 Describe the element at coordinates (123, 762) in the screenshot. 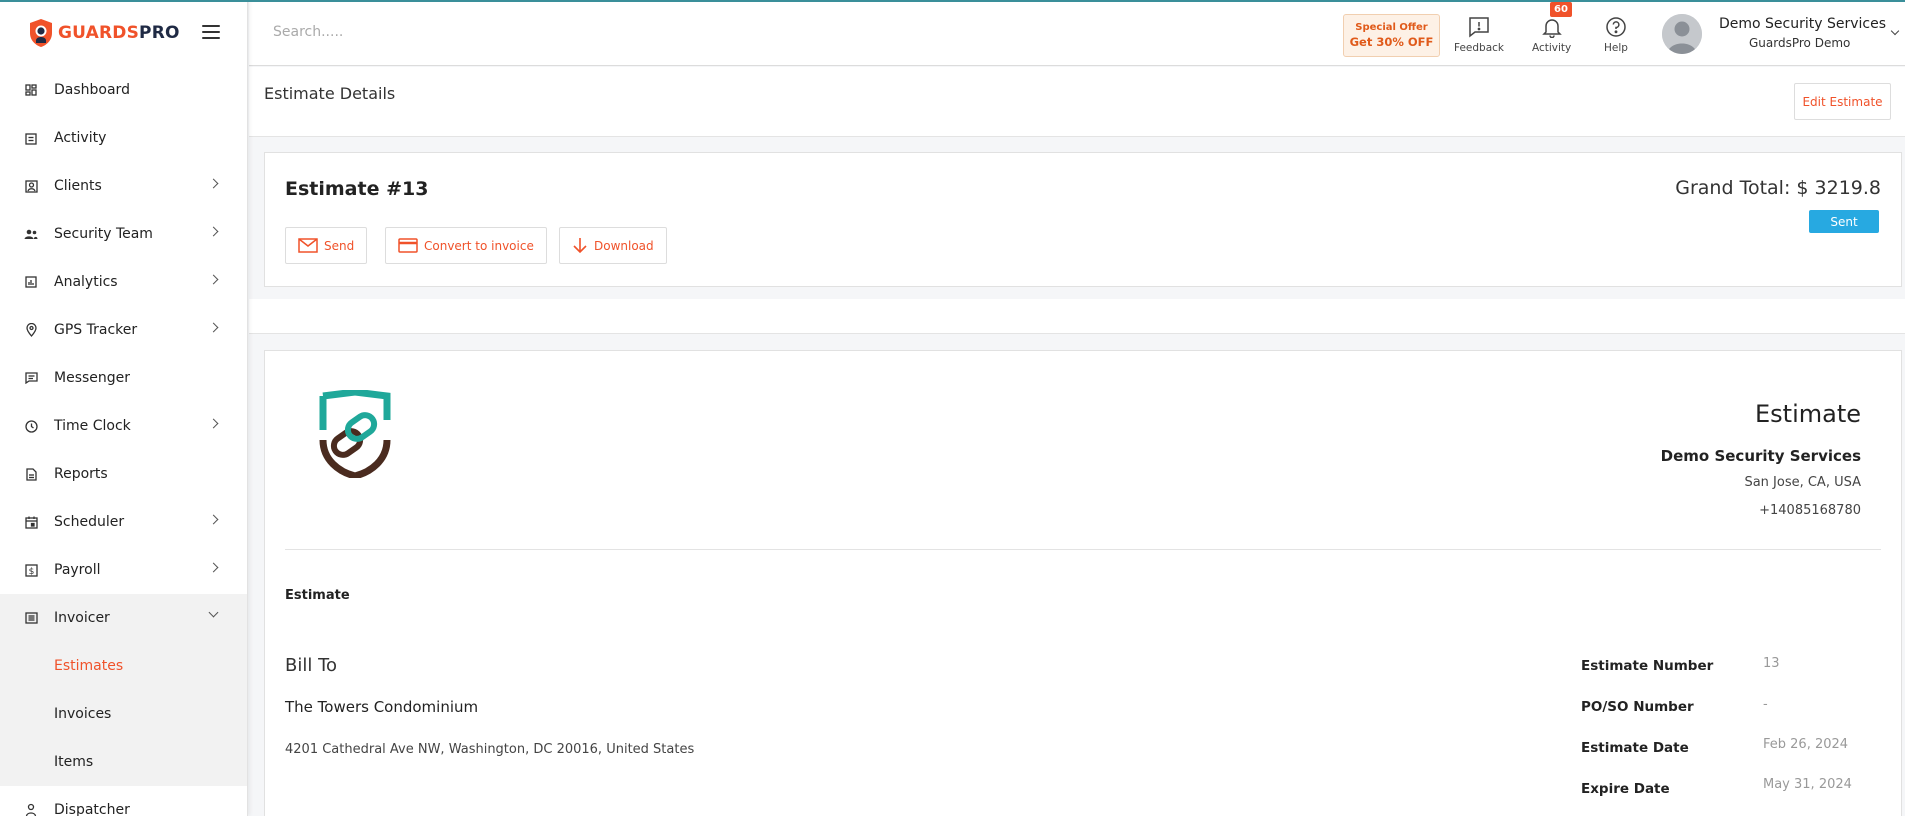

I see `sidebar-item-items: Items` at that location.